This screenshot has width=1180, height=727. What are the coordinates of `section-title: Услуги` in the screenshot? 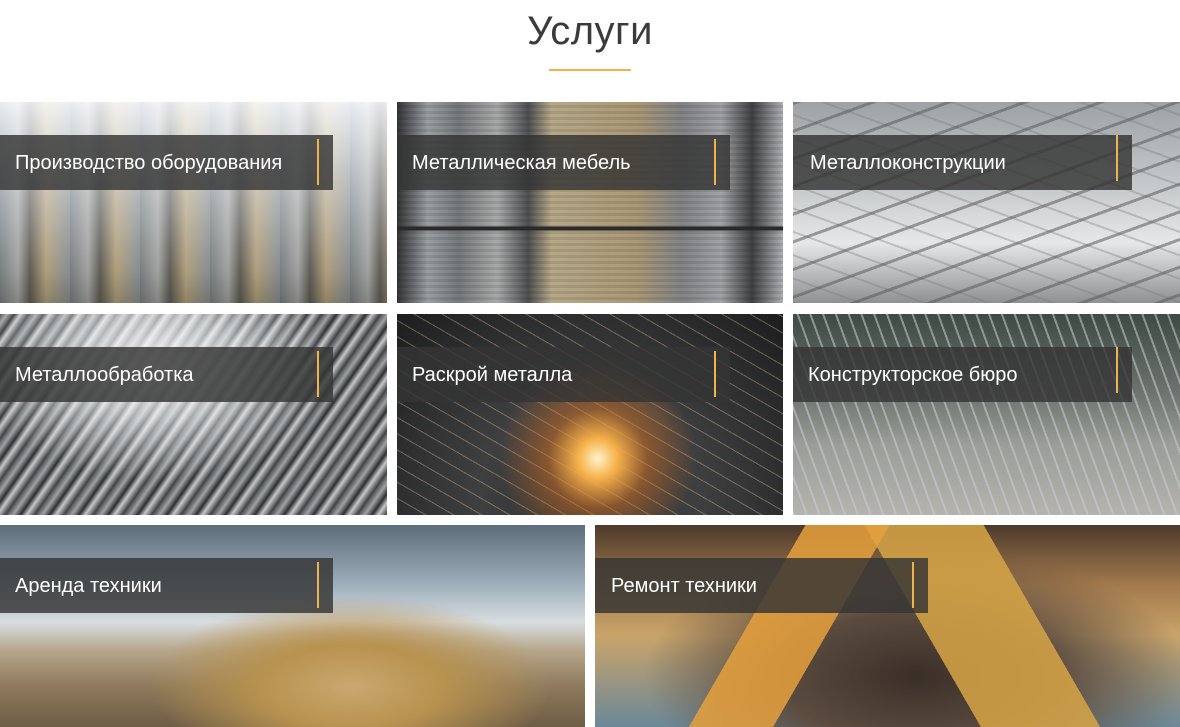 It's located at (589, 31).